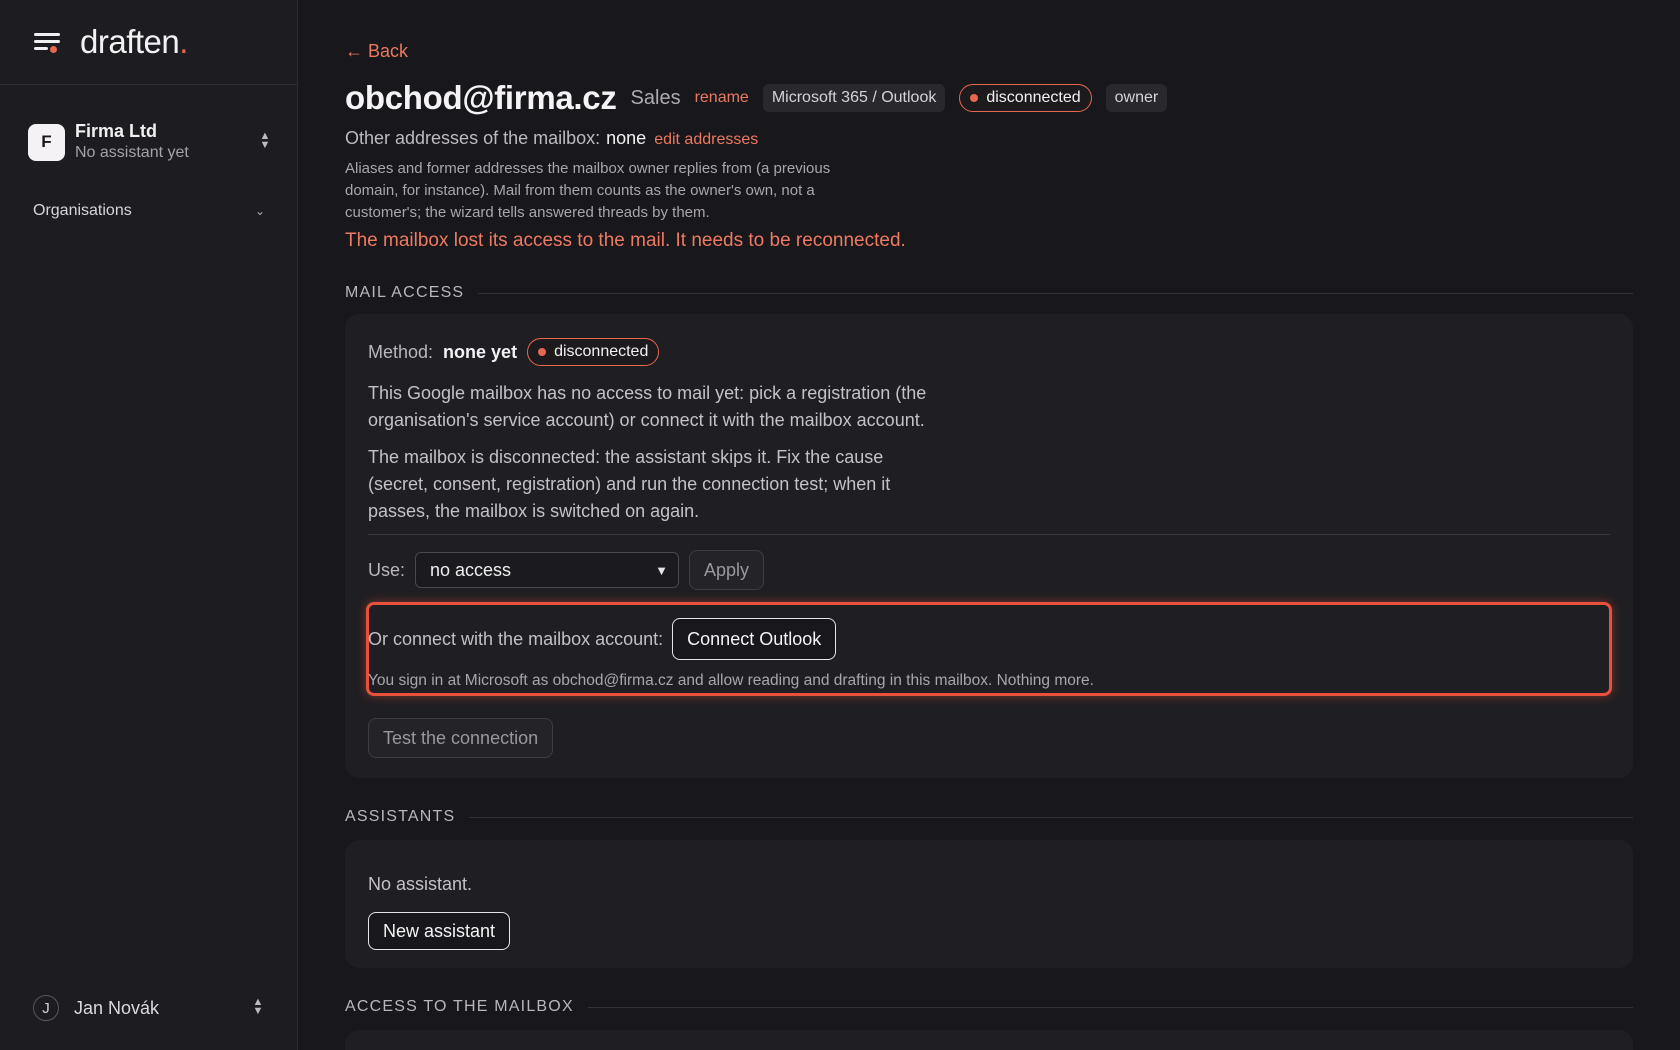  What do you see at coordinates (117, 1007) in the screenshot?
I see `user-name: Jan Novák` at bounding box center [117, 1007].